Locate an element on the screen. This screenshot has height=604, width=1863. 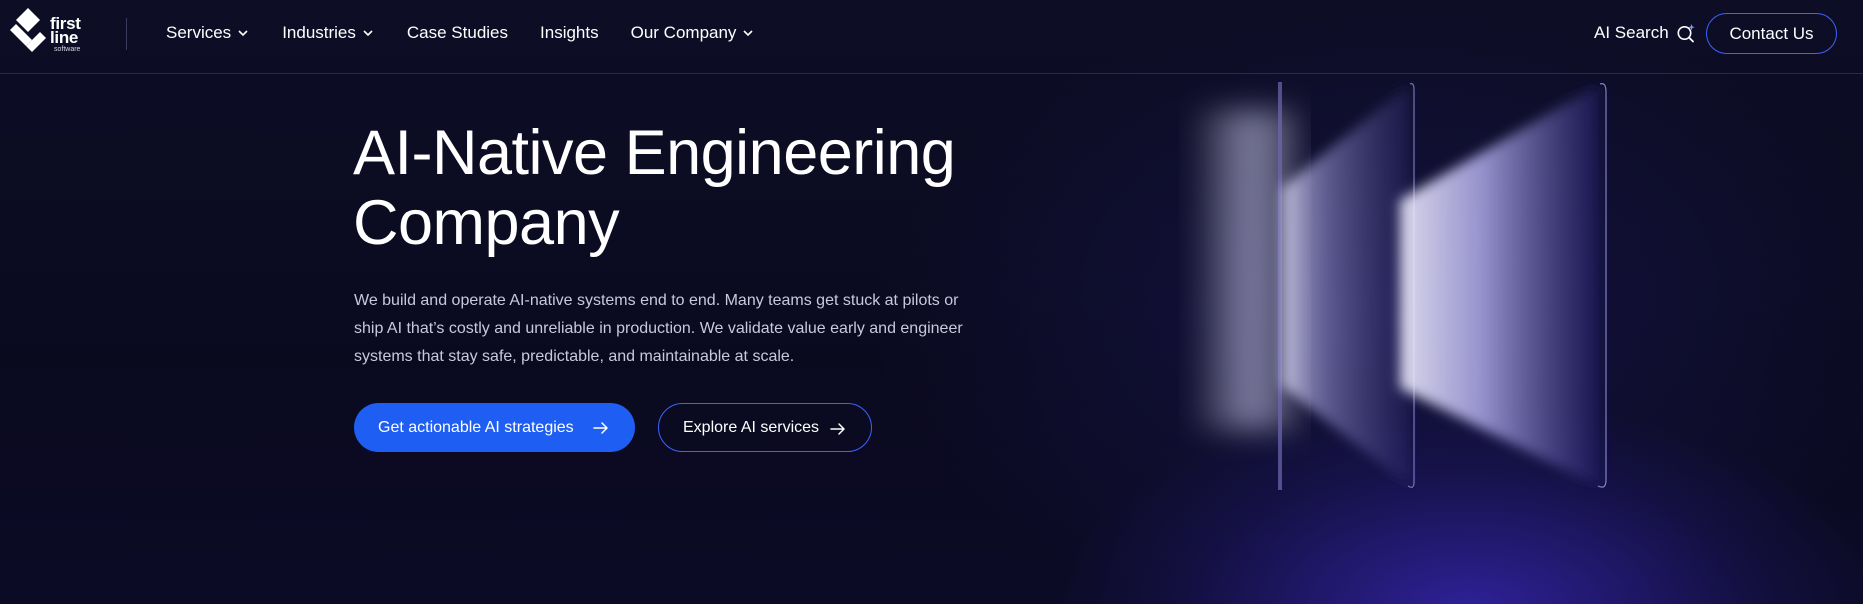
logo-text-software: software is located at coordinates (67, 49).